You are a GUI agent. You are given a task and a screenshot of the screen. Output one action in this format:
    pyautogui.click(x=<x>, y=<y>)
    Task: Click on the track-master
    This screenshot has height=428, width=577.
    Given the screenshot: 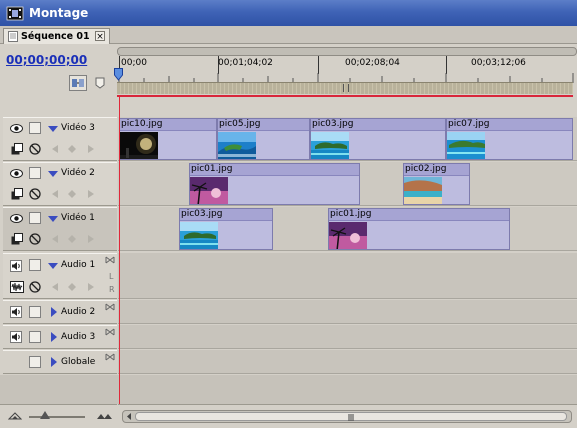 What is the action you would take?
    pyautogui.click(x=347, y=362)
    